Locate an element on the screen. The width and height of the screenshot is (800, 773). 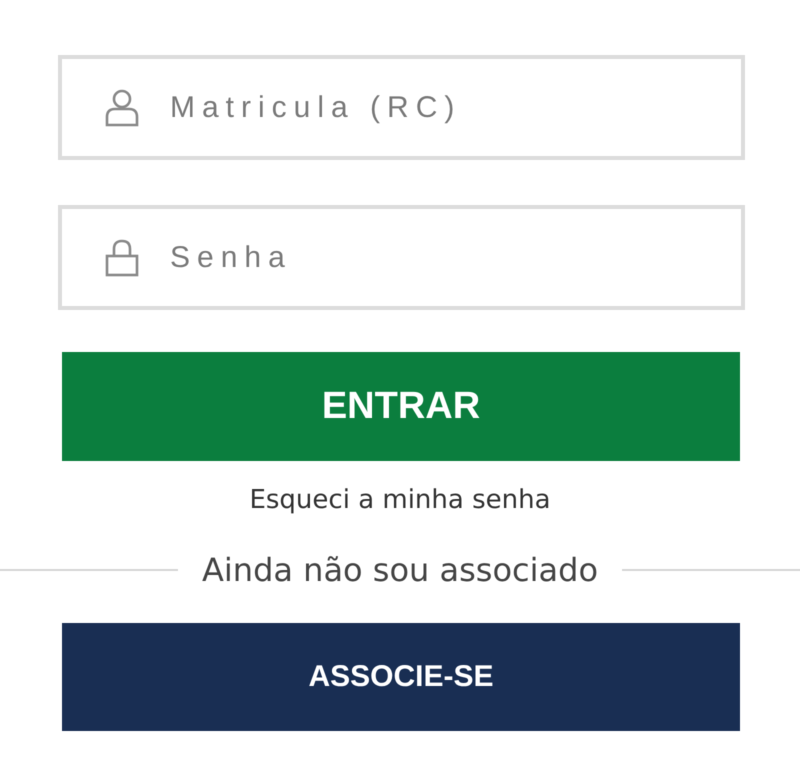
user-icon is located at coordinates (122, 107).